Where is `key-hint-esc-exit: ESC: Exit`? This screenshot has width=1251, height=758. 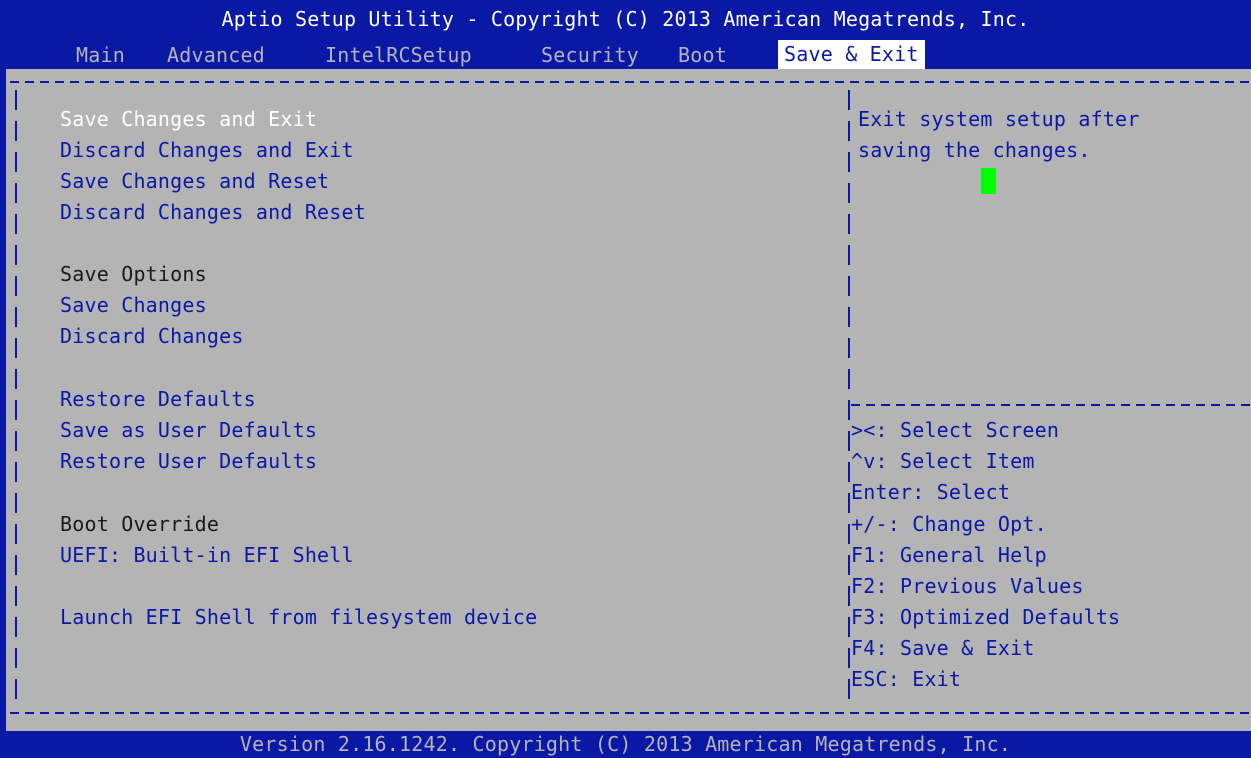 key-hint-esc-exit: ESC: Exit is located at coordinates (906, 679).